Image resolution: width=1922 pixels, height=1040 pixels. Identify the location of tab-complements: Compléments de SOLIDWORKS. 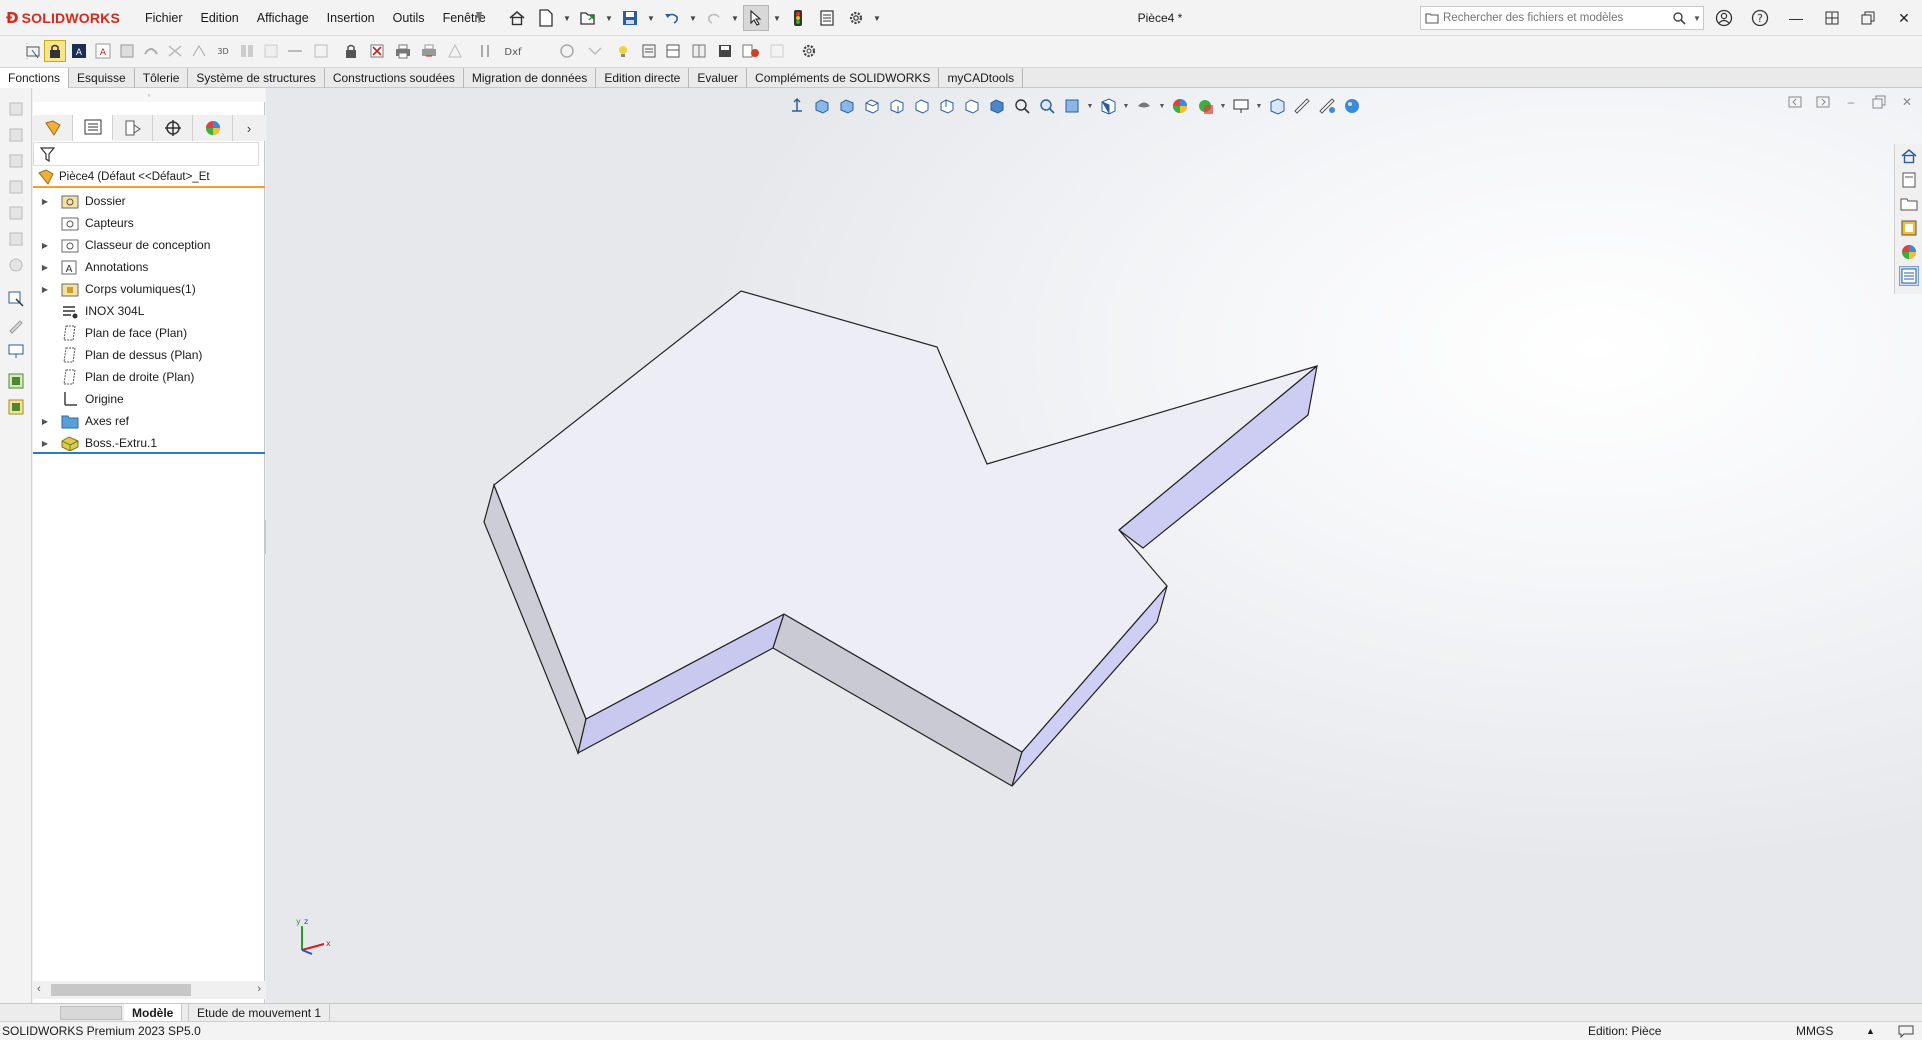
(843, 78).